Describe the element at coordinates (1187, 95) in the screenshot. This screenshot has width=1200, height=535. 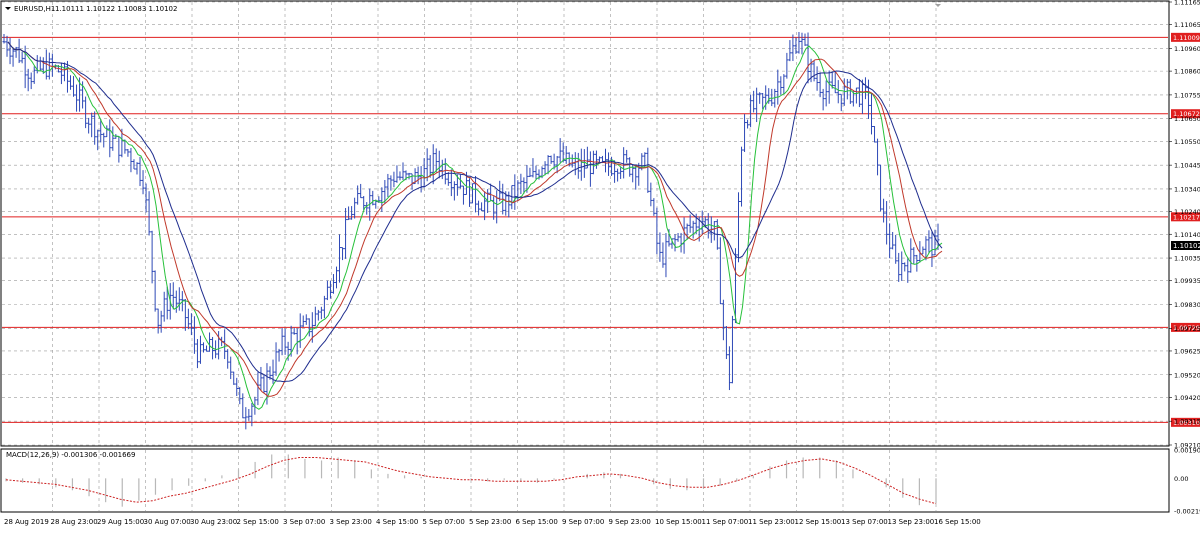
I see `y-tick-label: 1.10755` at that location.